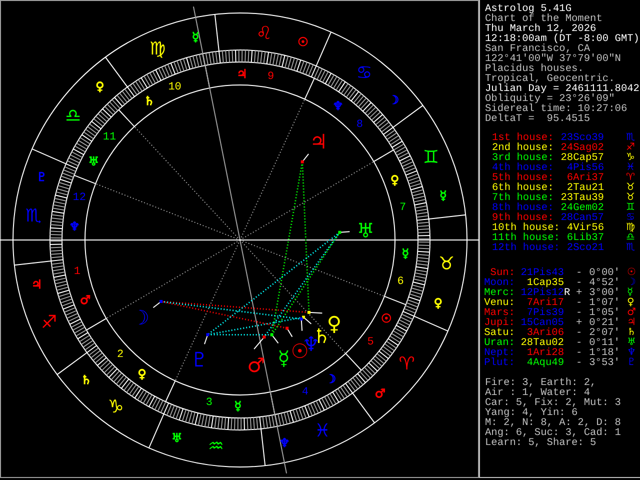 This screenshot has width=640, height=480. Describe the element at coordinates (502, 273) in the screenshot. I see `planet-name: Sun:` at that location.